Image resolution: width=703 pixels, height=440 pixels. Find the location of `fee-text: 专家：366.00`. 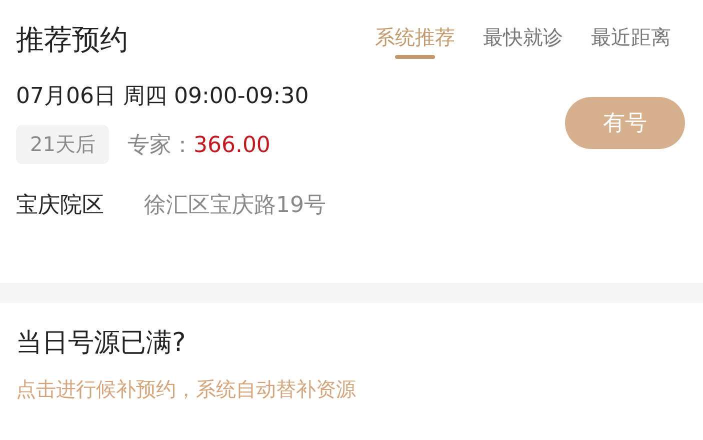

fee-text: 专家：366.00 is located at coordinates (198, 146).